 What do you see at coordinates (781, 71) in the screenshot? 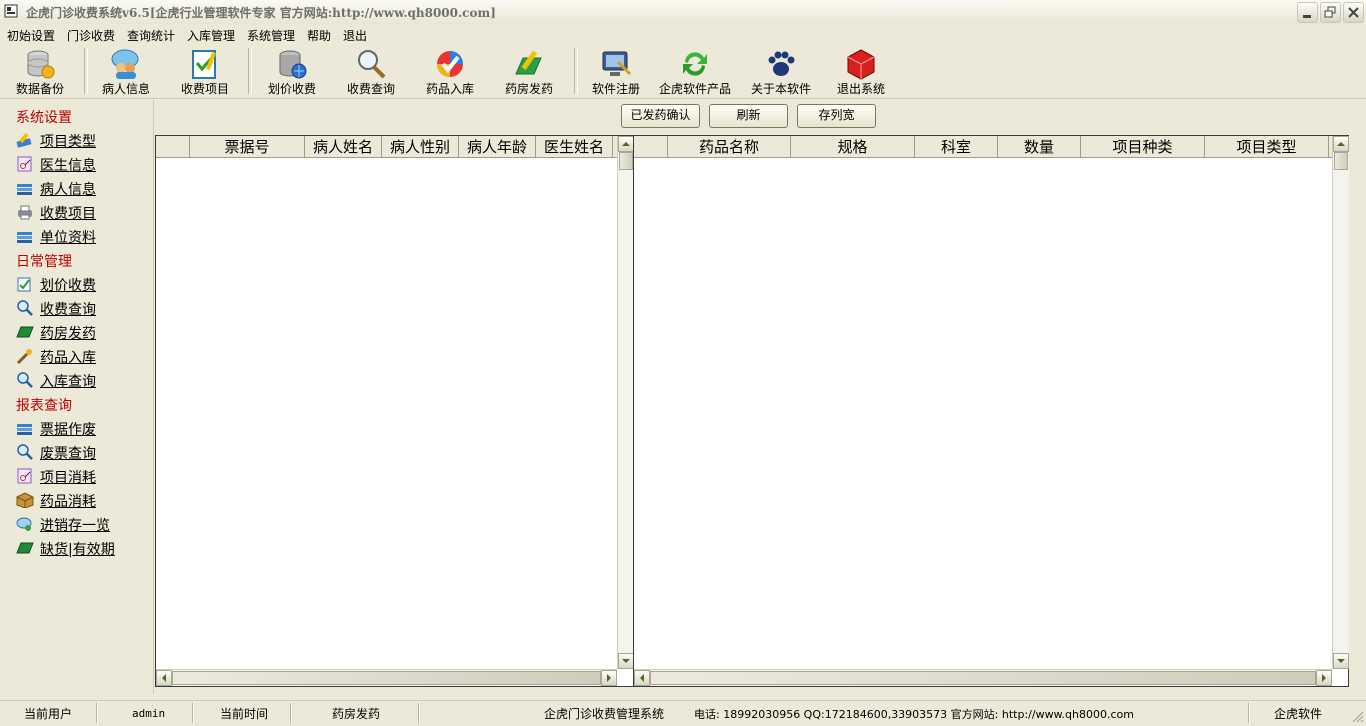
I see `toolbar-about-button: 关于本软件` at bounding box center [781, 71].